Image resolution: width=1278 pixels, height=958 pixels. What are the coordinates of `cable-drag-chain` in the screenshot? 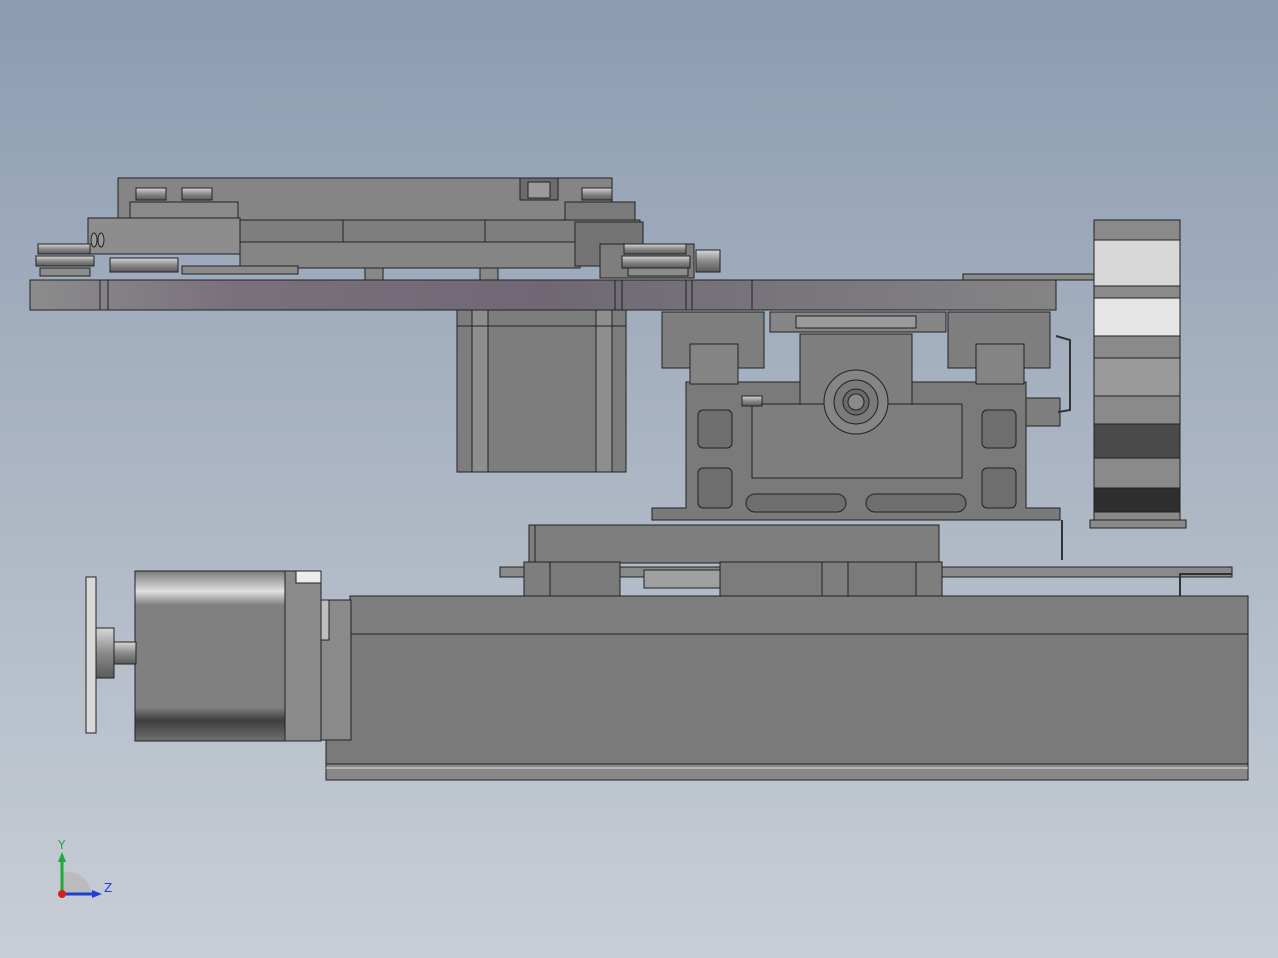 It's located at (1121, 389).